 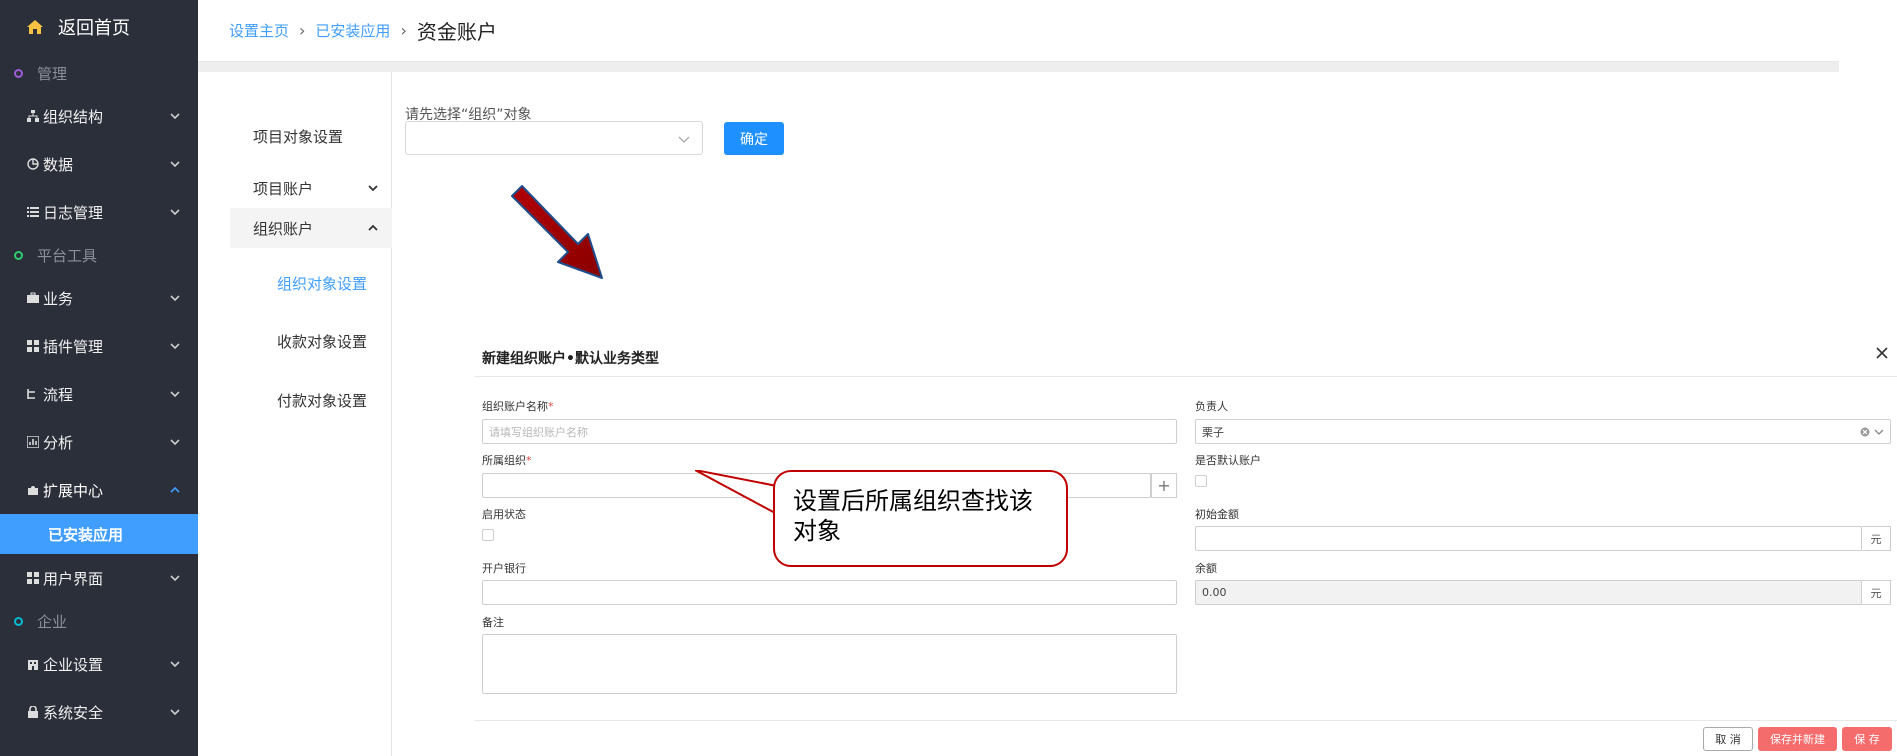 I want to click on home-link: 返回首页, so click(x=99, y=27).